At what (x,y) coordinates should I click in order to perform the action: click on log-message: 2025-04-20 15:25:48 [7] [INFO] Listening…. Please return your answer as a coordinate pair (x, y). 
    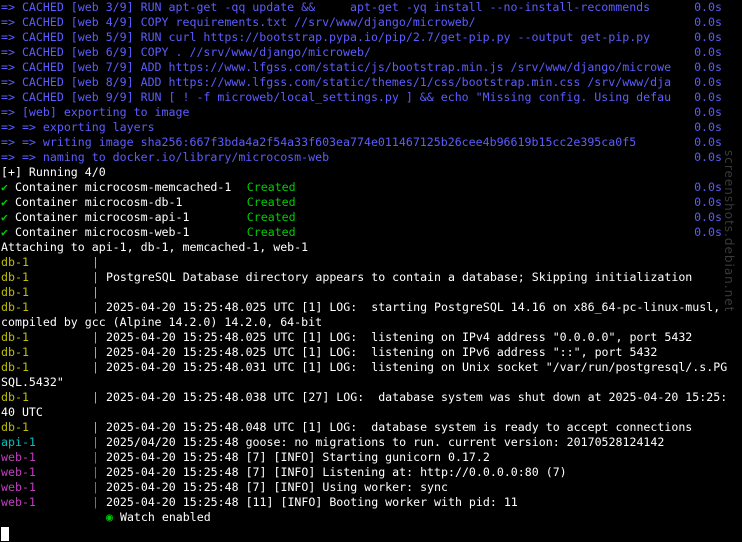
    Looking at the image, I should click on (336, 472).